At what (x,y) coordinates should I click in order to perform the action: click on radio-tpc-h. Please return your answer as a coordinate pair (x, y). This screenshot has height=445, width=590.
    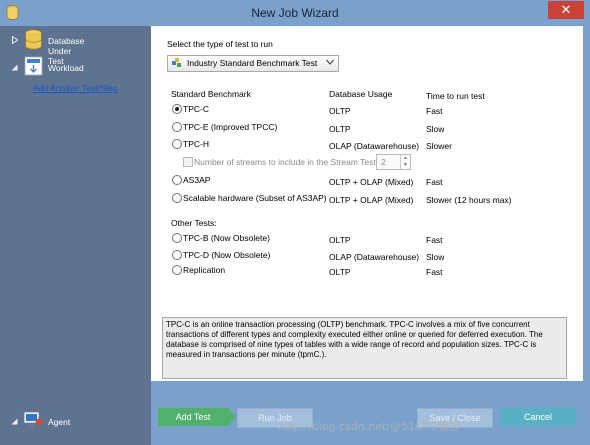
    Looking at the image, I should click on (177, 144).